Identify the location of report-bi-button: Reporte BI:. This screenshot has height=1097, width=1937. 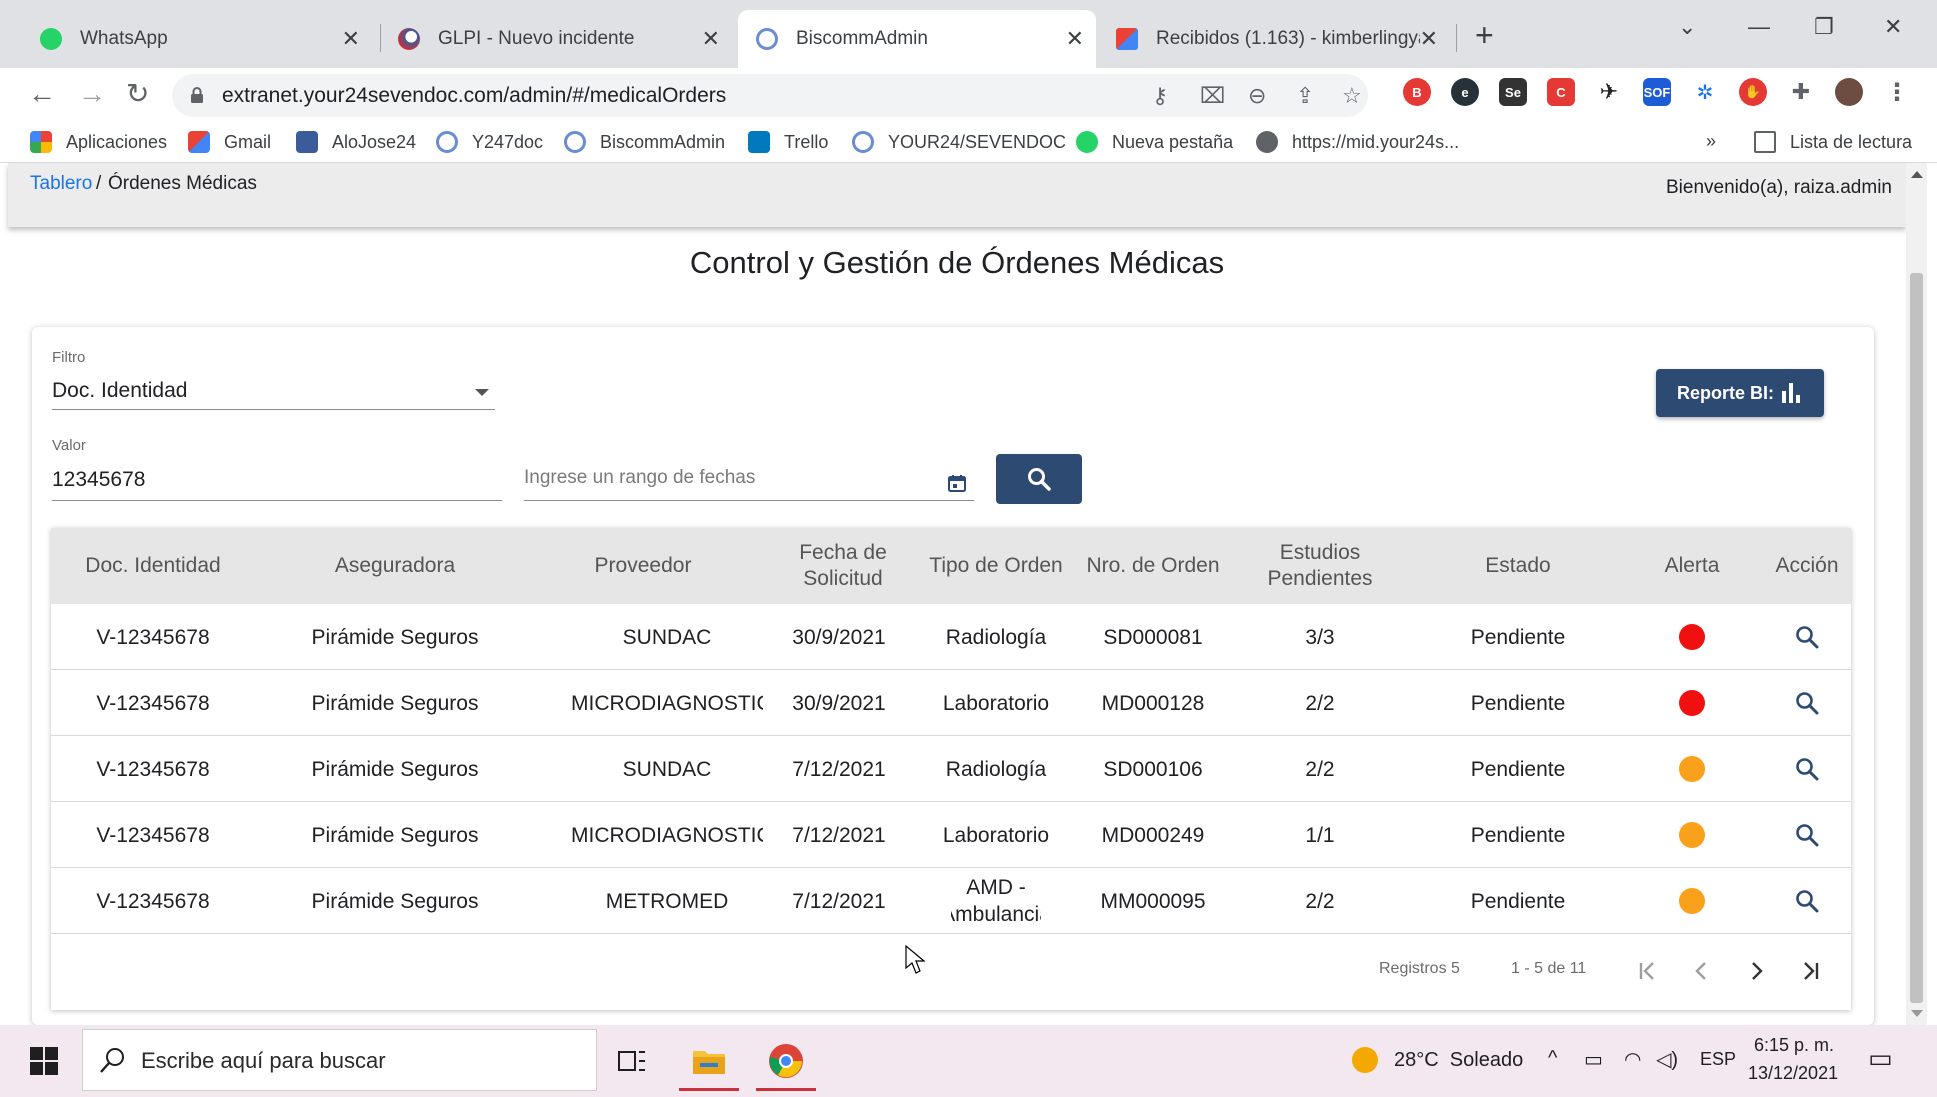
(1740, 393).